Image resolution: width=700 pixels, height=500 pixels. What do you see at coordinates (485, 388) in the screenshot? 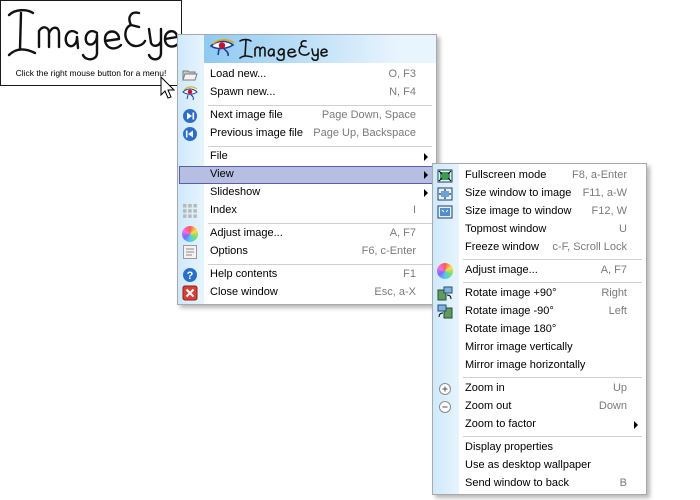
I see `menu-item-label: Zoom in` at bounding box center [485, 388].